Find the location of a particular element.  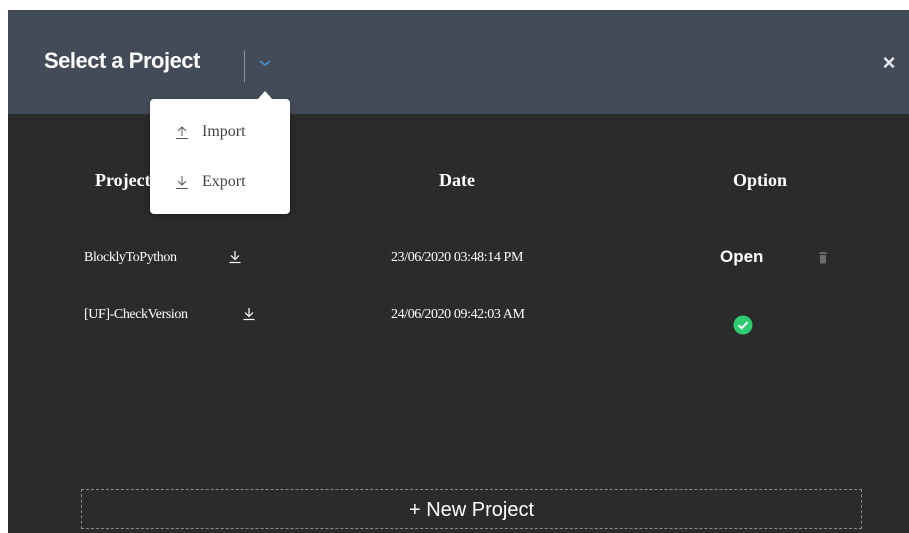

chevron-down-icon is located at coordinates (265, 63).